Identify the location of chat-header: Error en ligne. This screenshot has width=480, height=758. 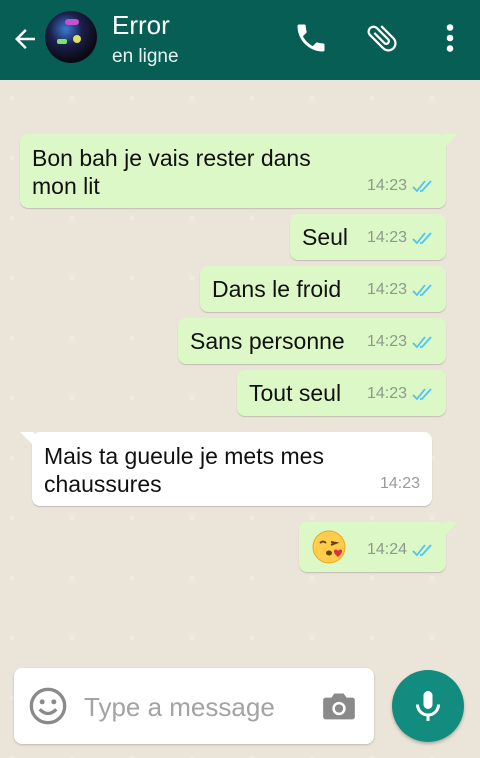
(240, 40).